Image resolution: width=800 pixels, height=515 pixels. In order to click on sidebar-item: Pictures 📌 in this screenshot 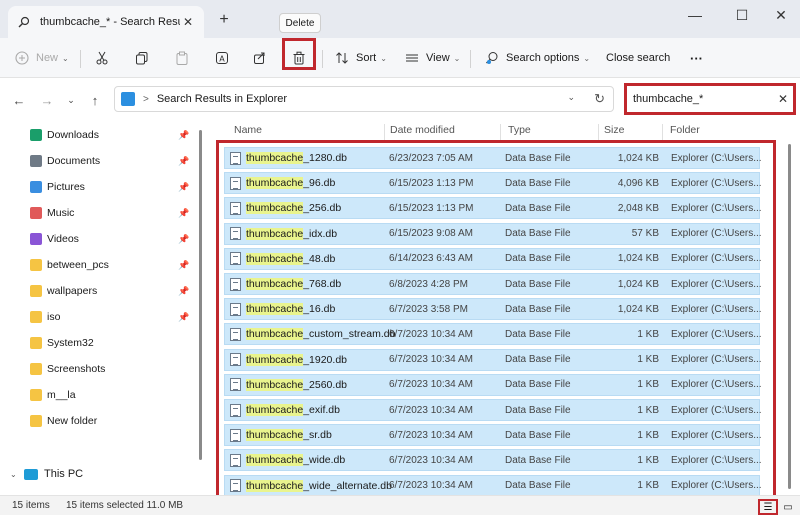, I will do `click(100, 187)`.